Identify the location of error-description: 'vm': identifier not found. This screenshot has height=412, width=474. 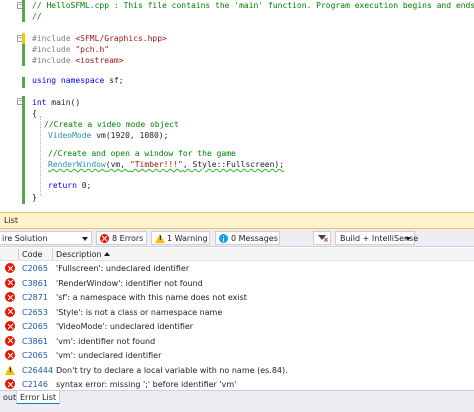
(106, 341).